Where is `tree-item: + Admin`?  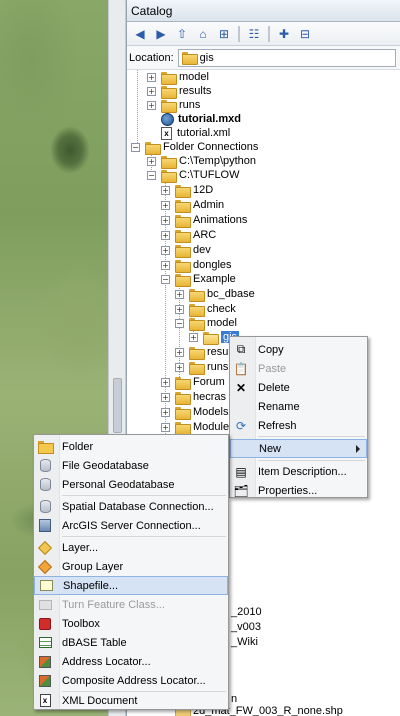 tree-item: + Admin is located at coordinates (192, 205).